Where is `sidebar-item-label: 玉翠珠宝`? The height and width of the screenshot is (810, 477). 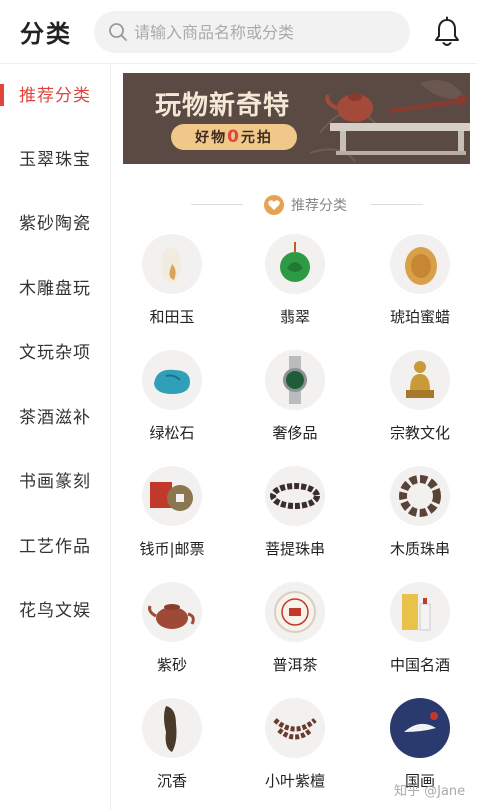
sidebar-item-label: 玉翠珠宝 is located at coordinates (55, 159).